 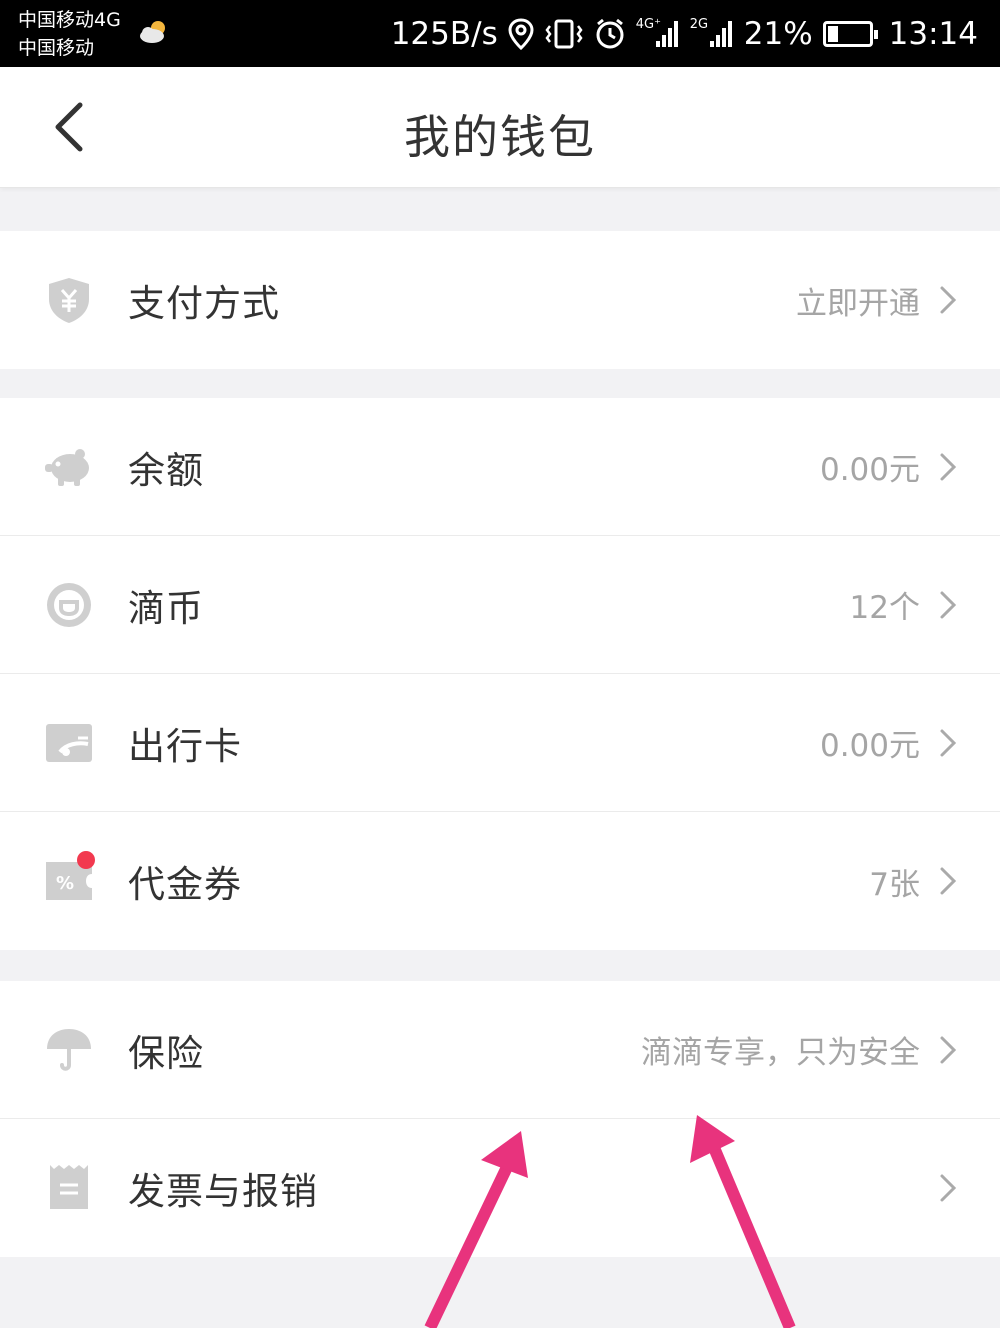 What do you see at coordinates (500, 605) in the screenshot?
I see `menu-row-coins: 滴币 12个` at bounding box center [500, 605].